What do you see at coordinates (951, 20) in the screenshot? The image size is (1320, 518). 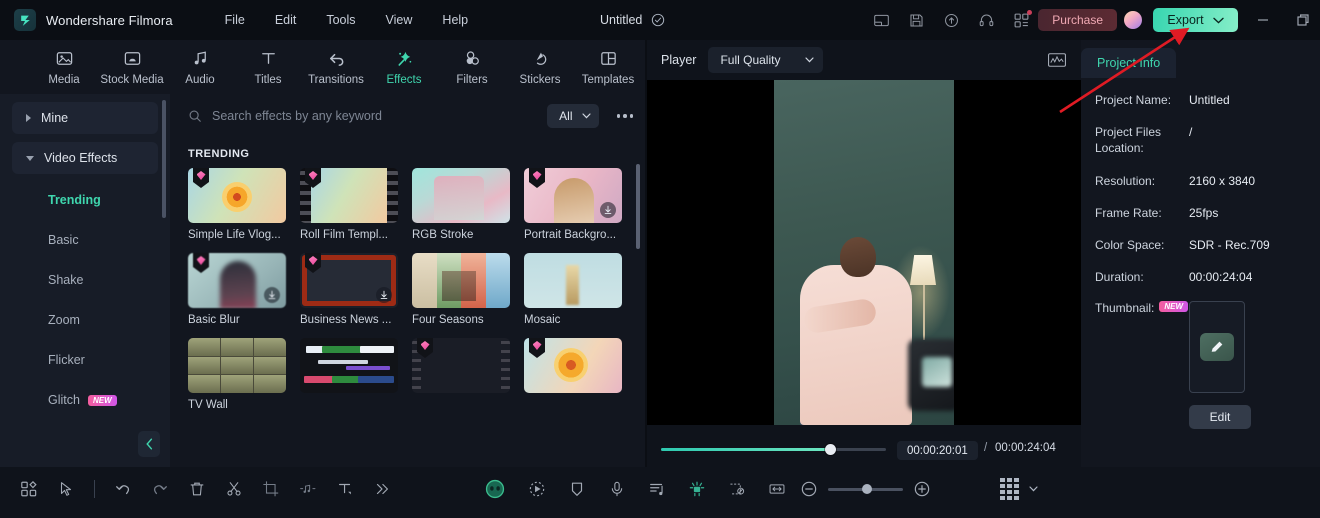 I see `cloud-upload-icon` at bounding box center [951, 20].